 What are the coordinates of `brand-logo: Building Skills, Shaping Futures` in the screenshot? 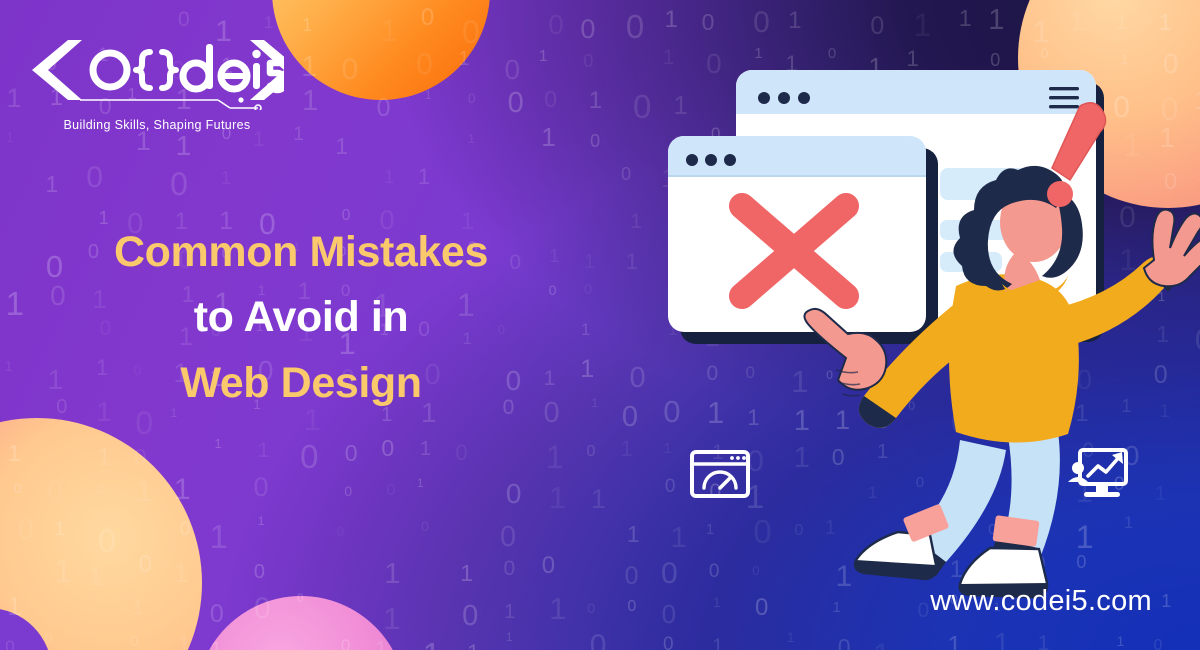 It's located at (157, 81).